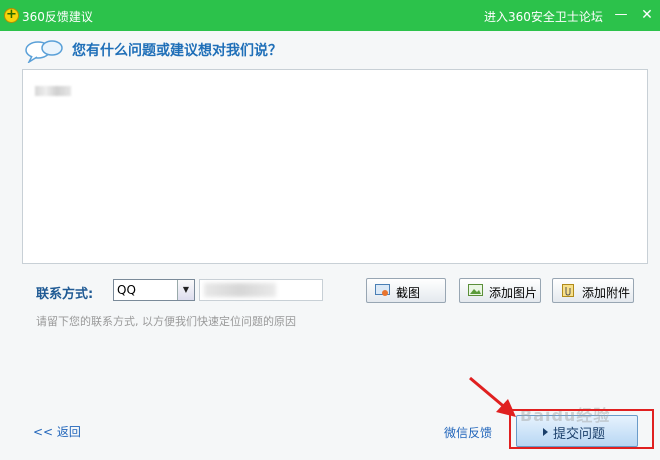 The width and height of the screenshot is (660, 460). What do you see at coordinates (44, 51) in the screenshot?
I see `chat-bubble-icon` at bounding box center [44, 51].